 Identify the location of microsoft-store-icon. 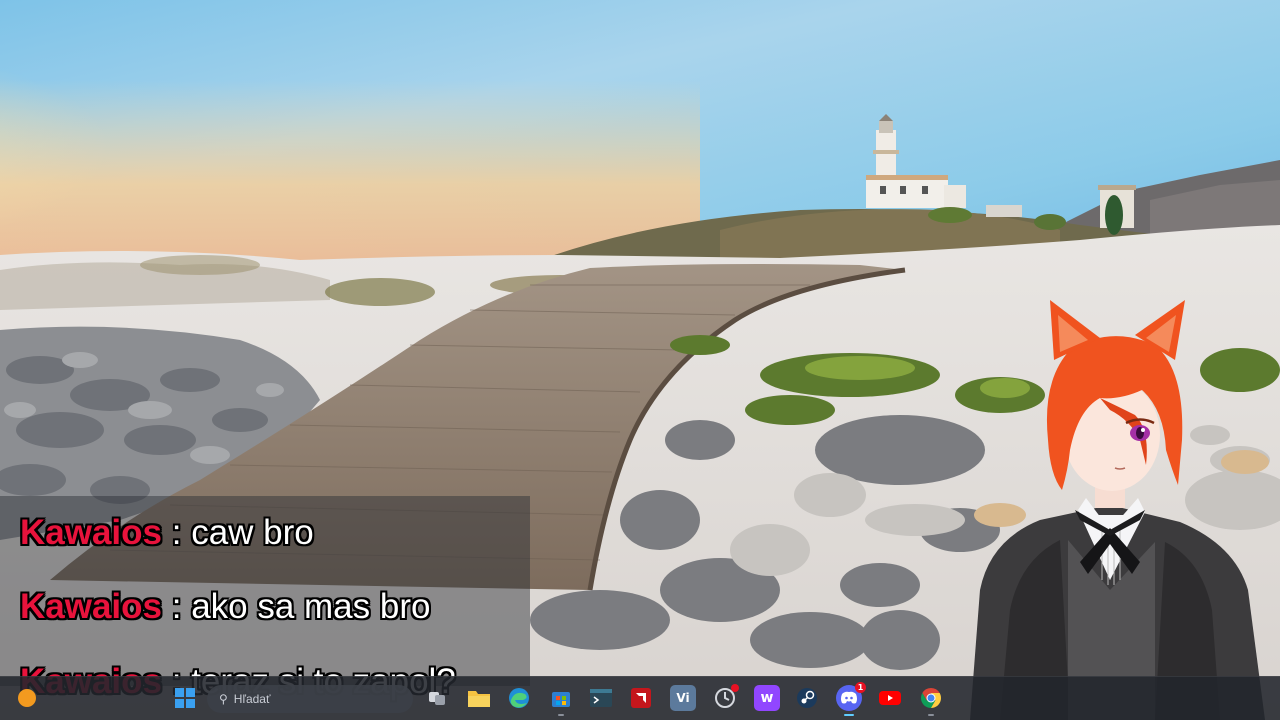
(561, 700).